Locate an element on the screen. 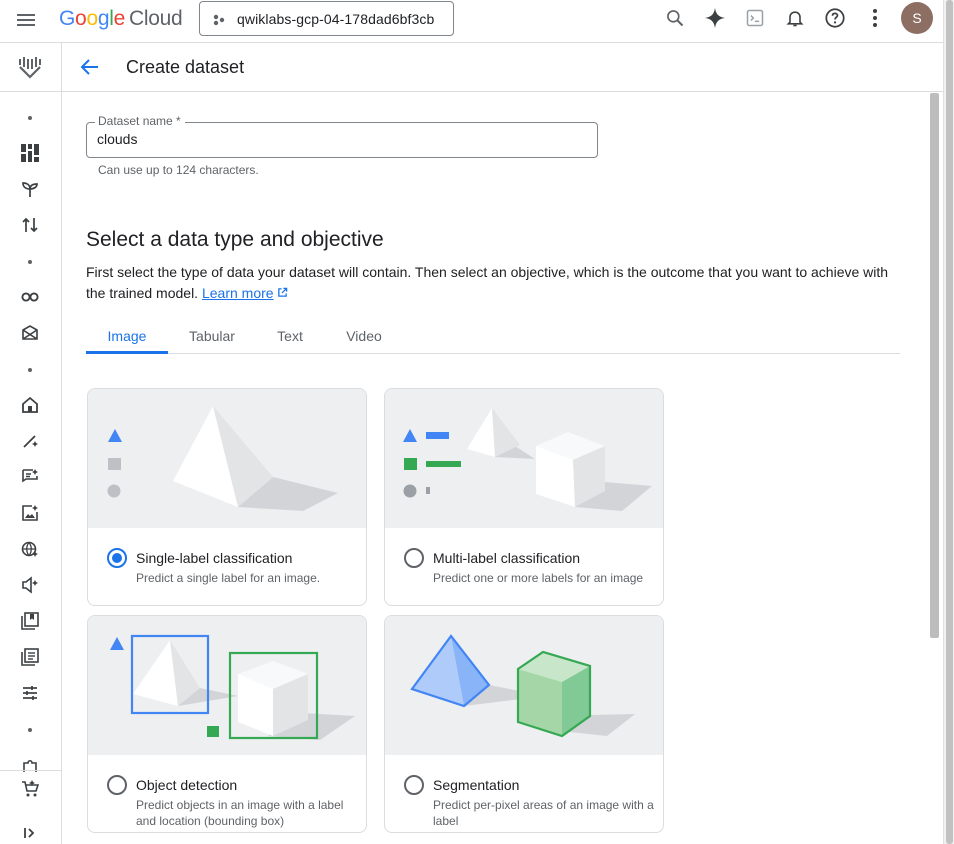  notifications-icon is located at coordinates (795, 18).